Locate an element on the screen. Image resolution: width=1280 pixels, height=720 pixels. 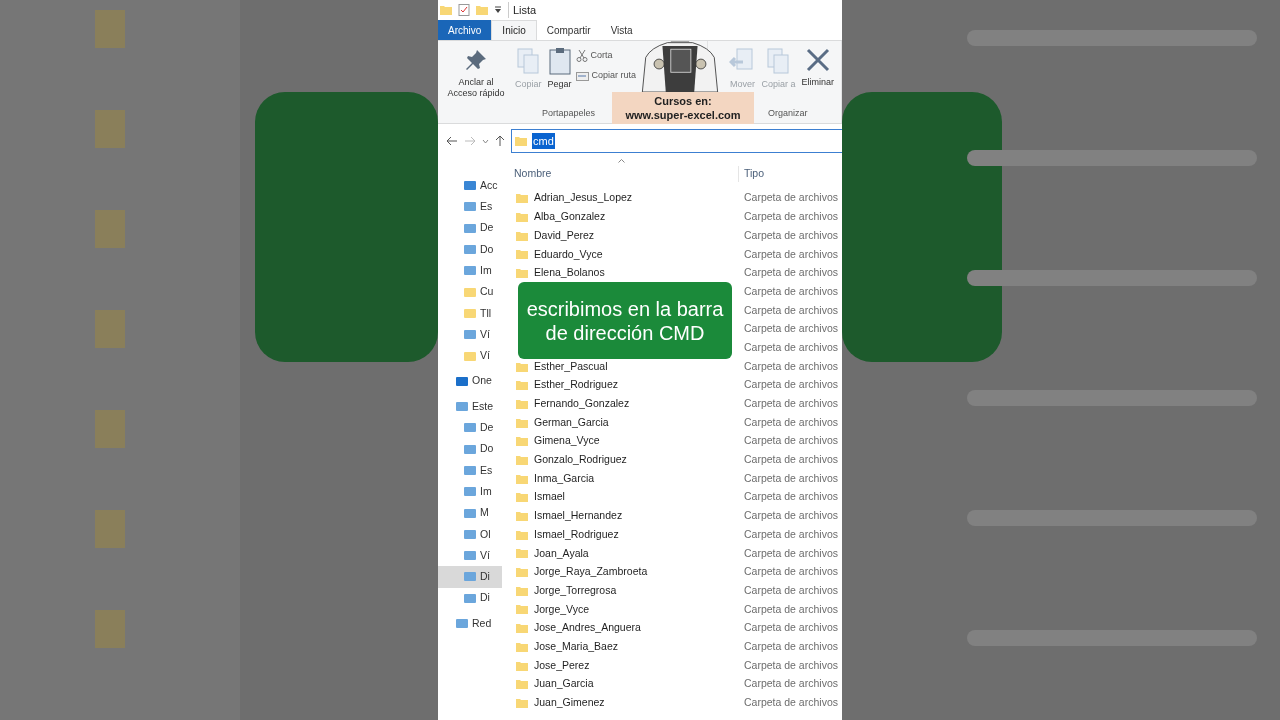
file-name: Jose_Perez is located at coordinates (562, 665).